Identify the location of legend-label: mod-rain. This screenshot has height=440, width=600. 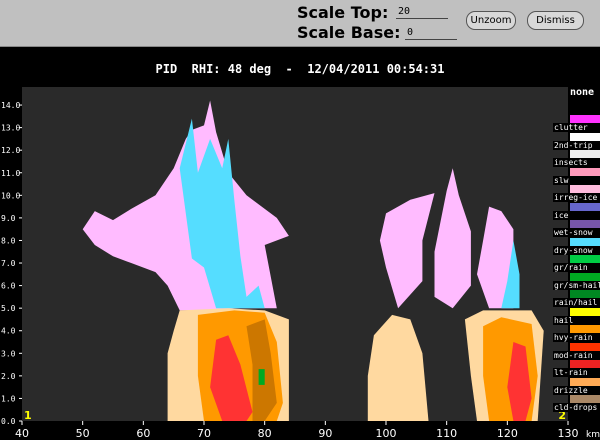
(576, 355).